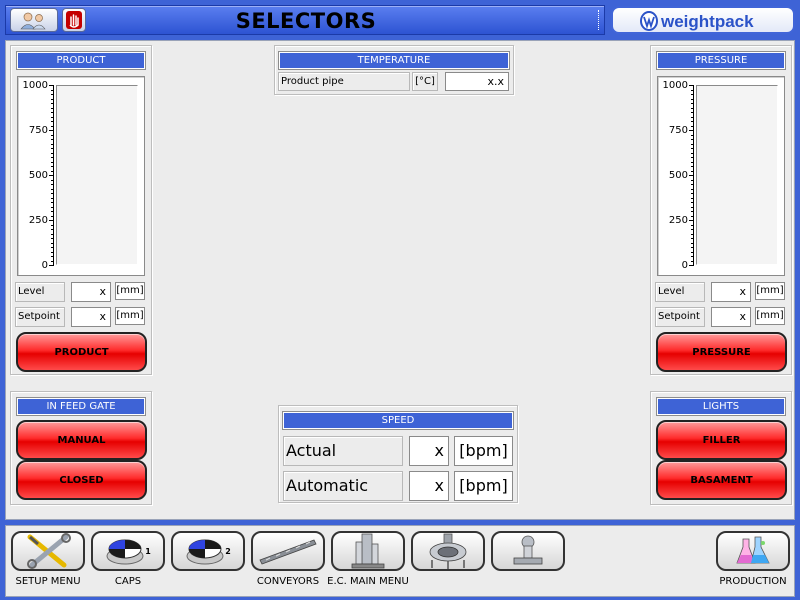 This screenshot has width=800, height=600. I want to click on product-level-label: Level, so click(40, 292).